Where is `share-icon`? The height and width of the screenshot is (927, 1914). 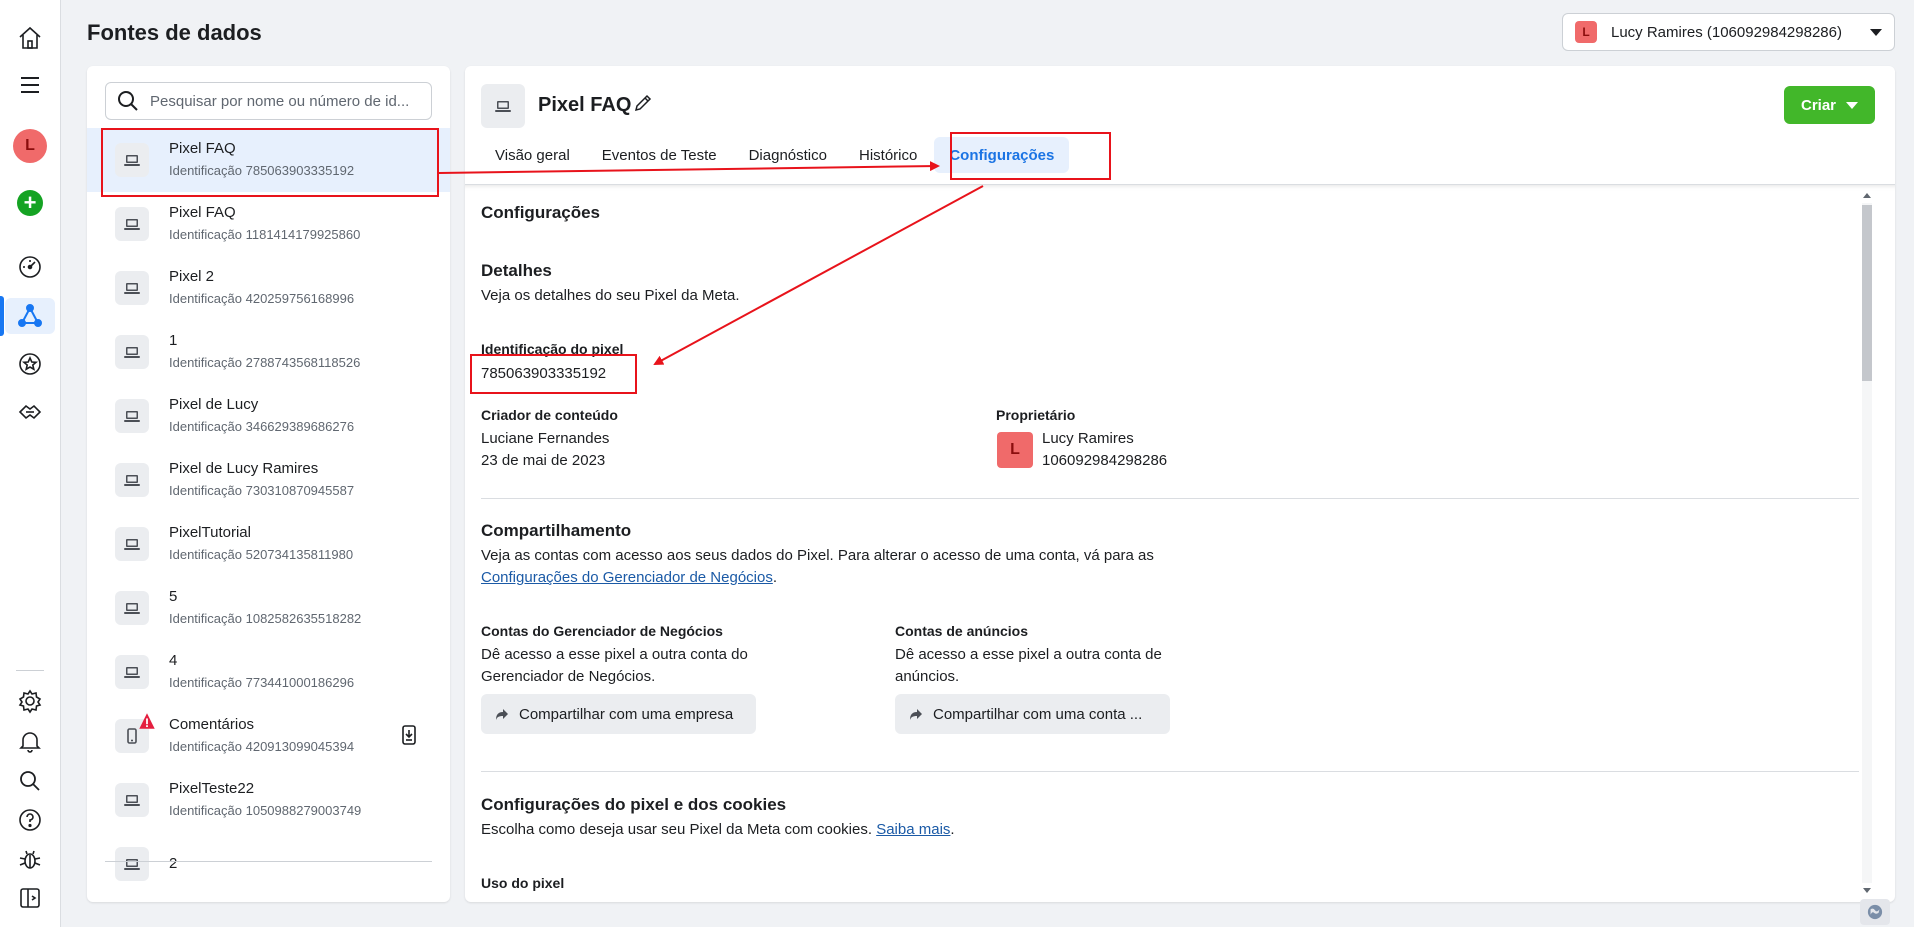 share-icon is located at coordinates (916, 714).